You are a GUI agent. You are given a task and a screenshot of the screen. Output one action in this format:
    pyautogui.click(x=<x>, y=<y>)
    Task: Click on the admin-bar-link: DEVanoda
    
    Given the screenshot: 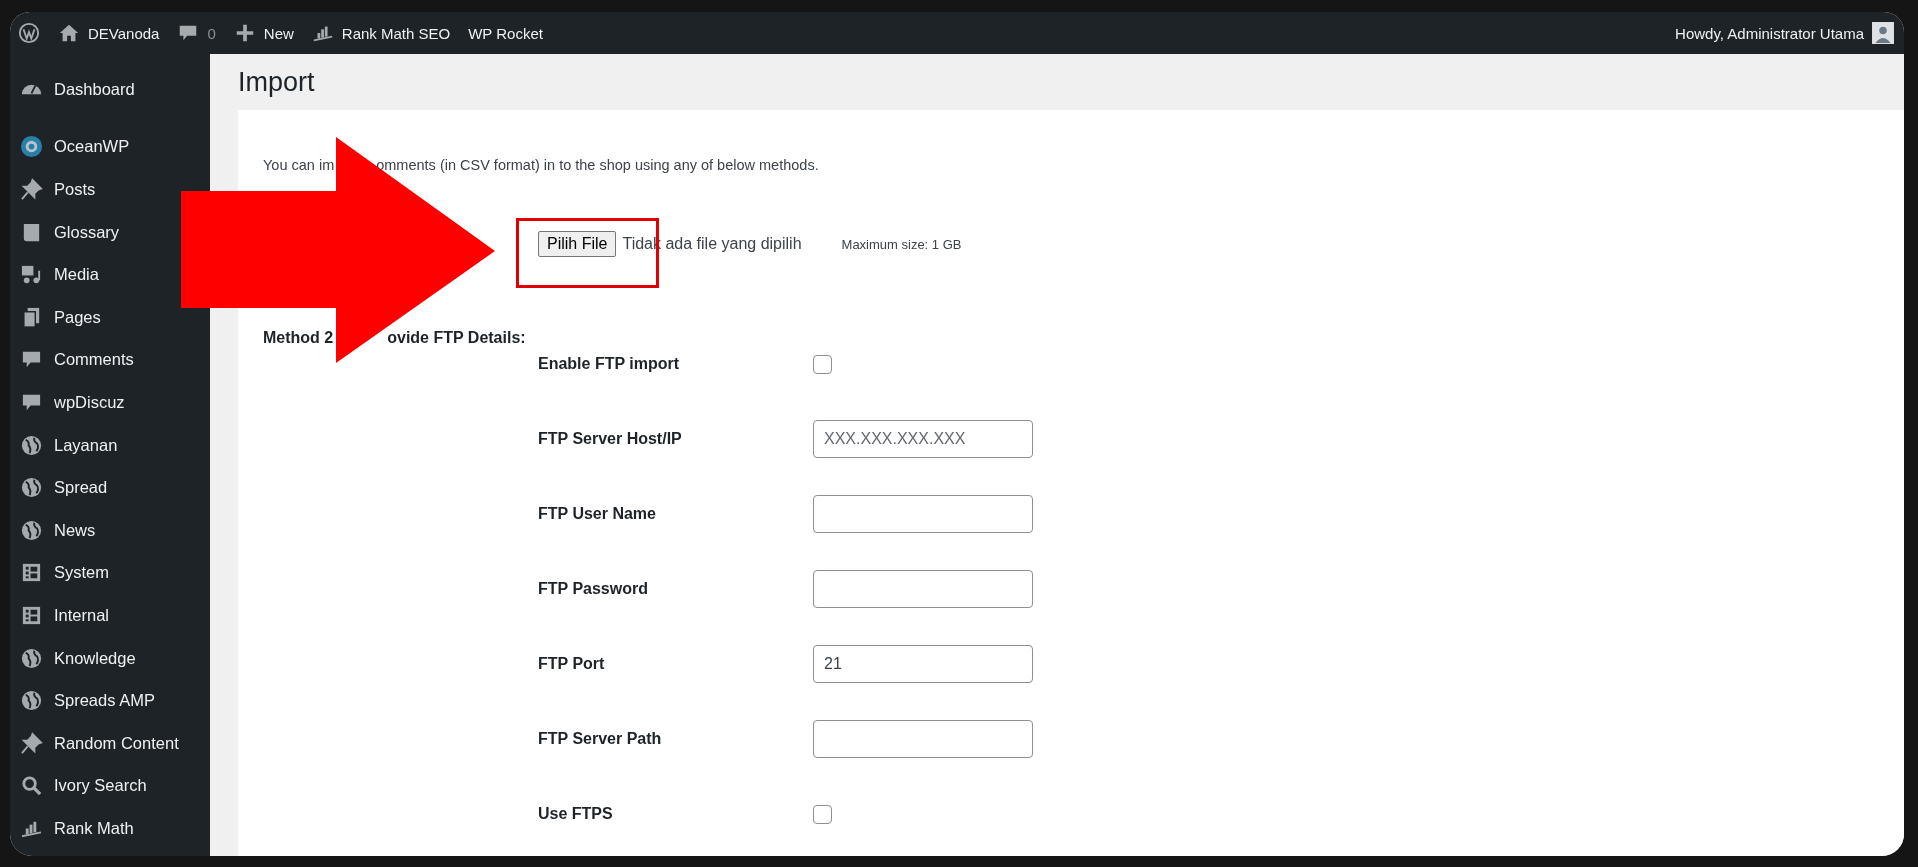 What is the action you would take?
    pyautogui.click(x=124, y=33)
    